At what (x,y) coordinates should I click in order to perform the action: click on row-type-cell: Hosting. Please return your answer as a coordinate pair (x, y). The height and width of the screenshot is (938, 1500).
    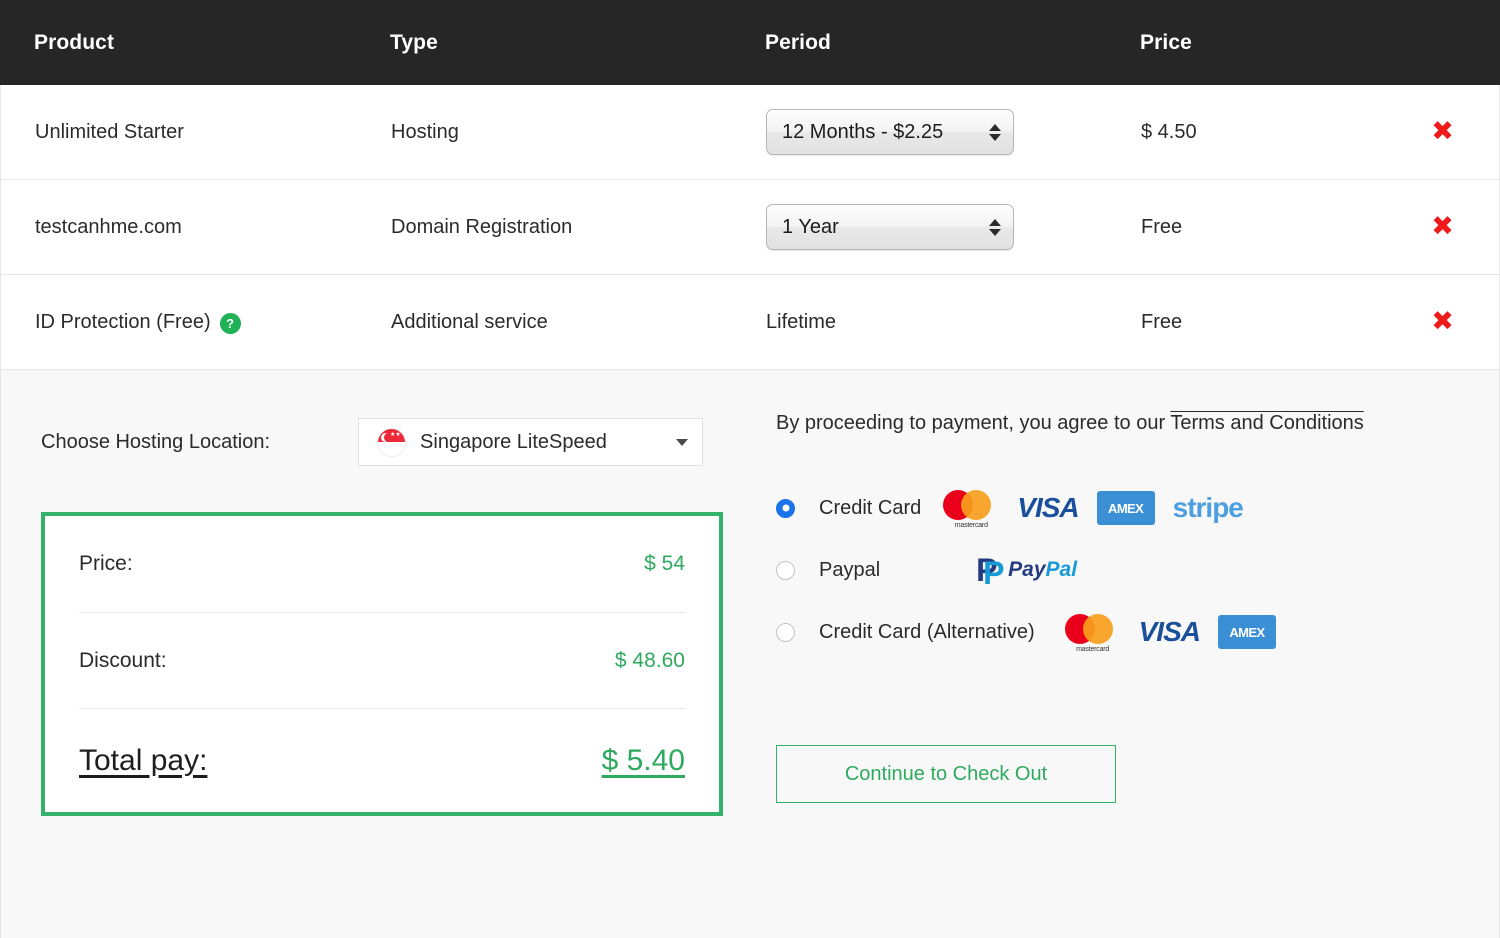
    Looking at the image, I should click on (425, 131).